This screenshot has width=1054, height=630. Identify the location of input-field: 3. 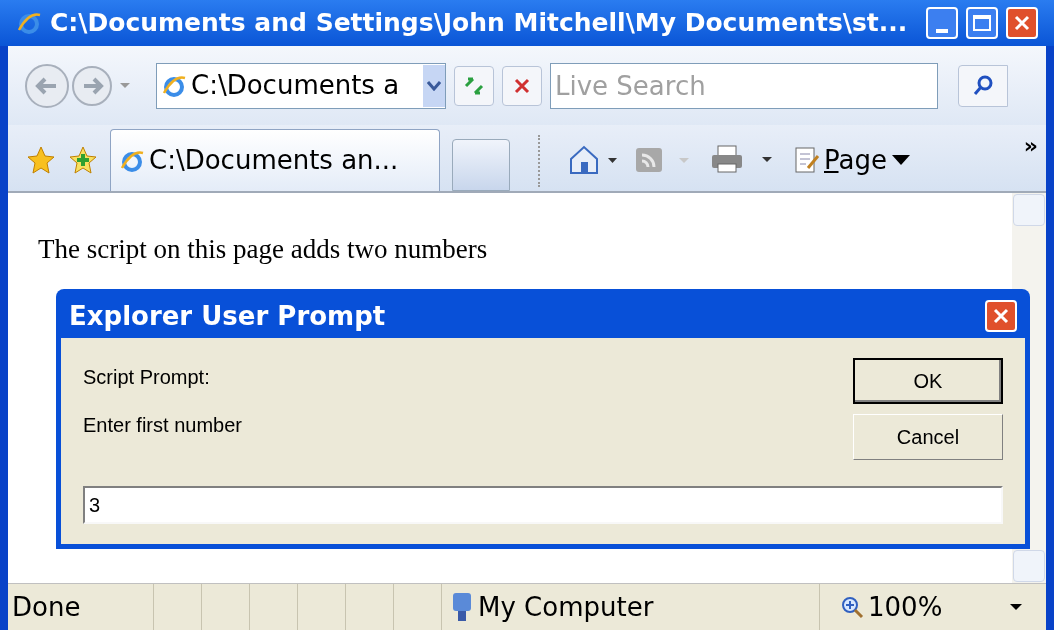
(543, 505).